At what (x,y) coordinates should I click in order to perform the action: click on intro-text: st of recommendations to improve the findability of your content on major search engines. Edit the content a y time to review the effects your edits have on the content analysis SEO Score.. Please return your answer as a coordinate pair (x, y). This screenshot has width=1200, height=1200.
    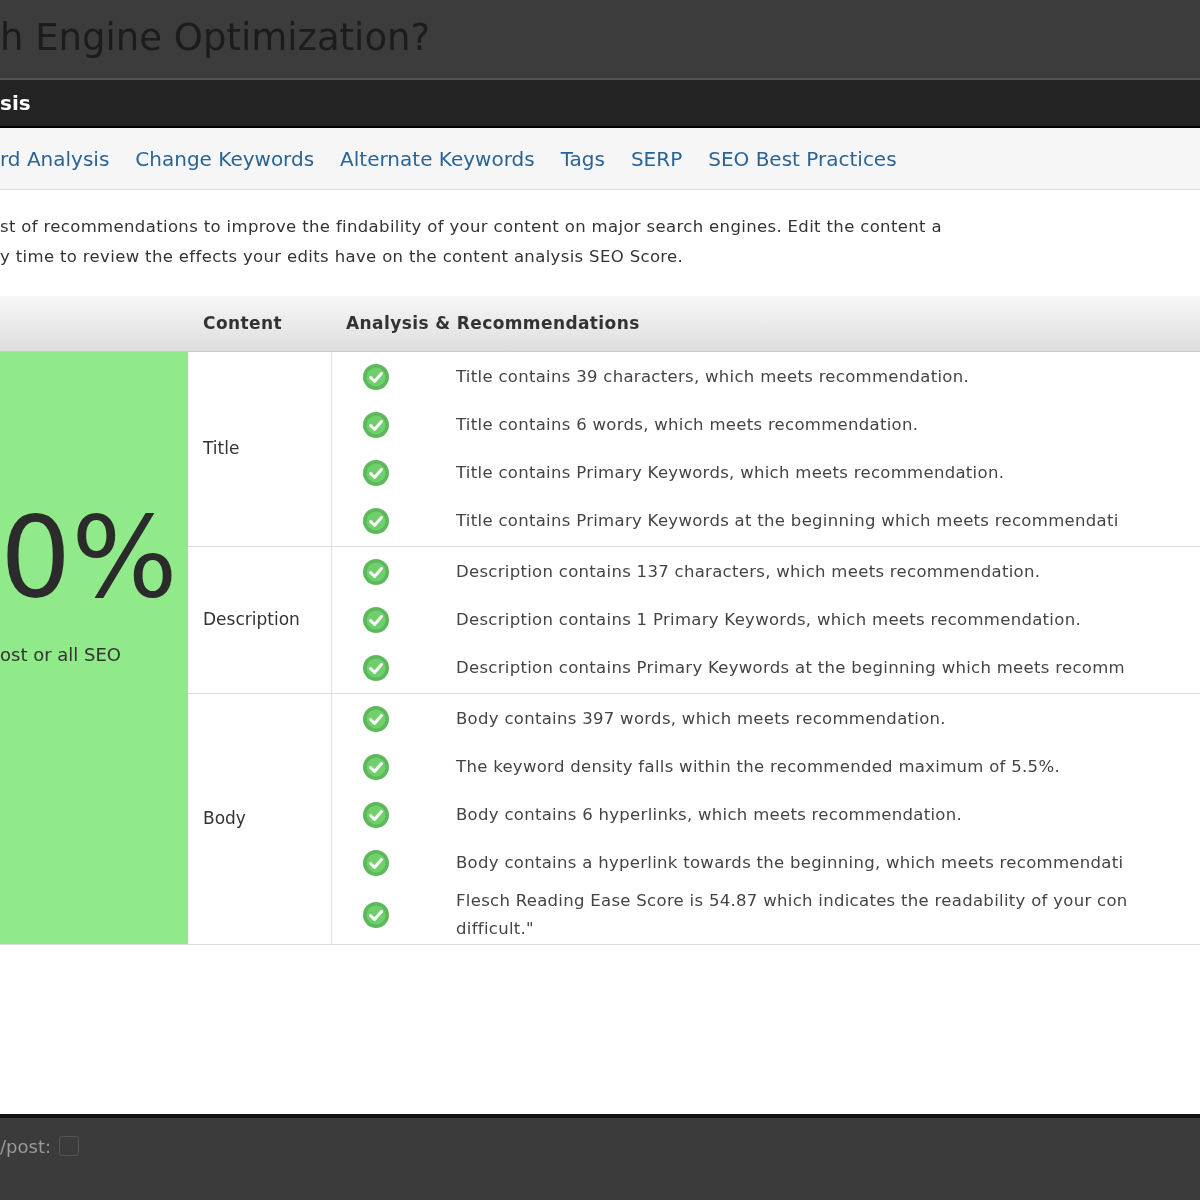
    Looking at the image, I should click on (471, 242).